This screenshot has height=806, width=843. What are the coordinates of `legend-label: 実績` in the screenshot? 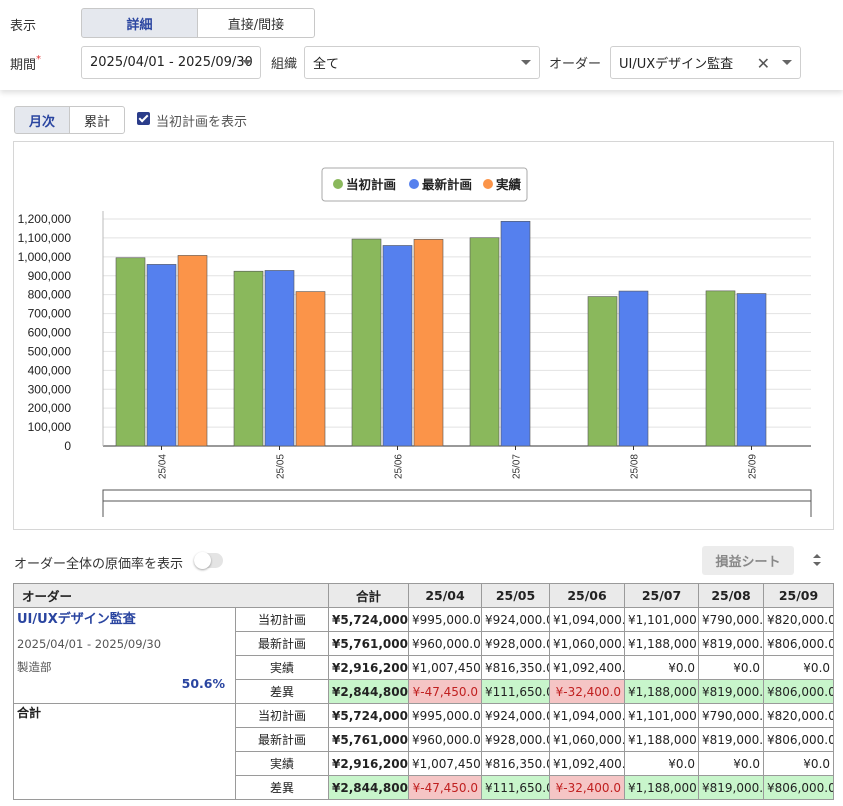 It's located at (509, 184).